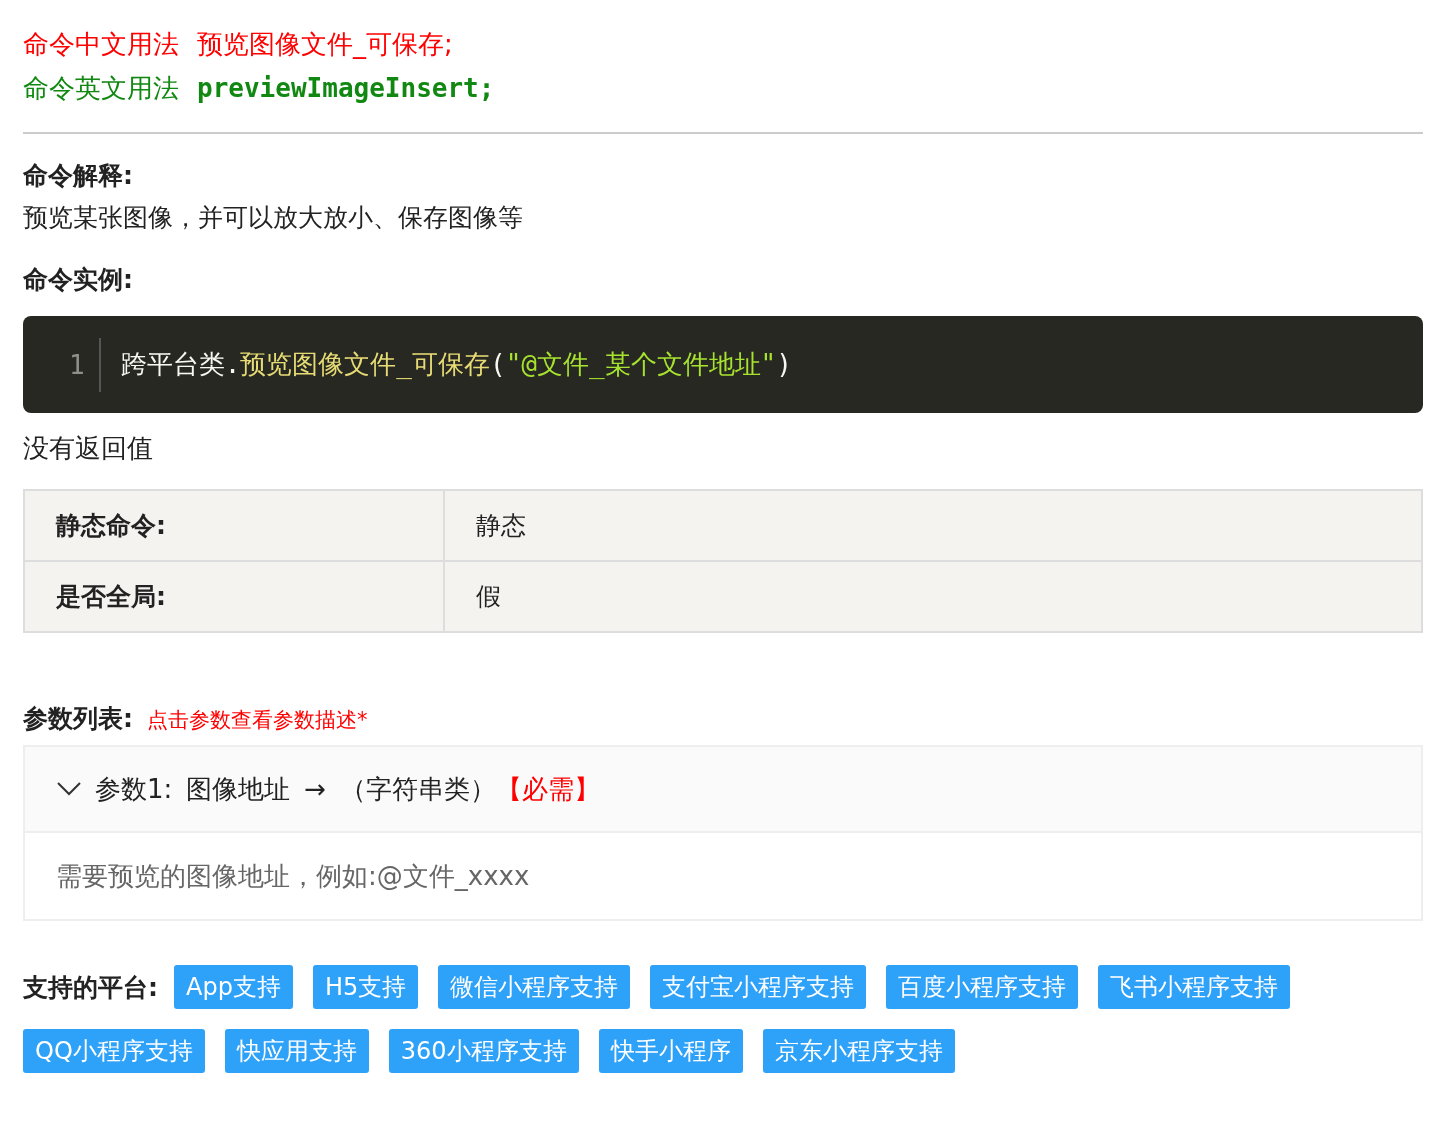  What do you see at coordinates (932, 525) in the screenshot?
I see `table-cell: 静态` at bounding box center [932, 525].